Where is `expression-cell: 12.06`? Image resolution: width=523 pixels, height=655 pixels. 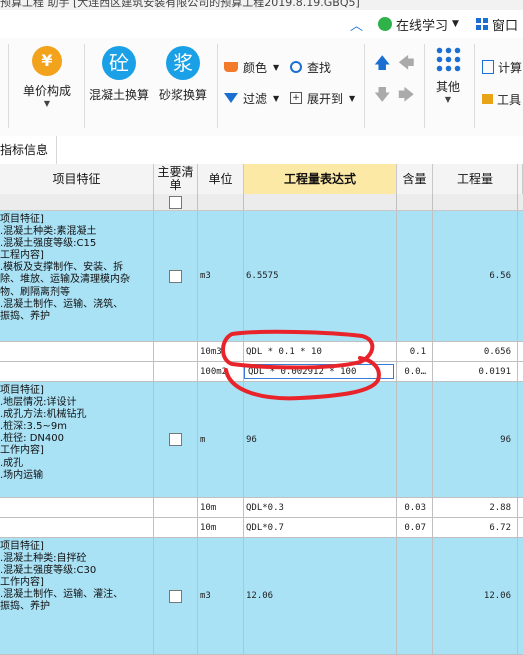 expression-cell: 12.06 is located at coordinates (320, 596).